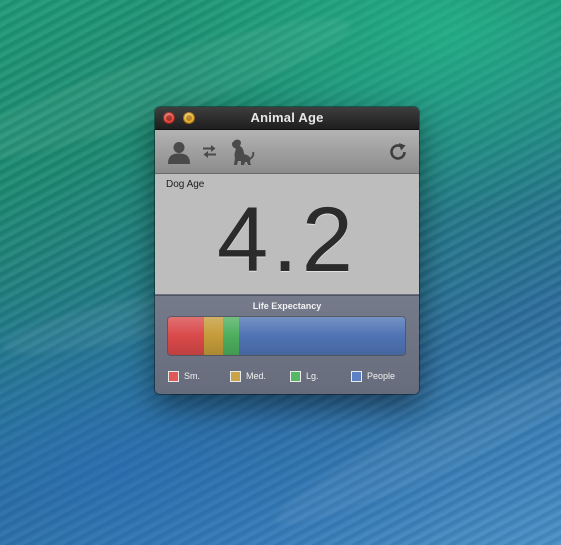 This screenshot has width=561, height=545. Describe the element at coordinates (287, 306) in the screenshot. I see `life-expectancy-title: Life Expectancy` at that location.